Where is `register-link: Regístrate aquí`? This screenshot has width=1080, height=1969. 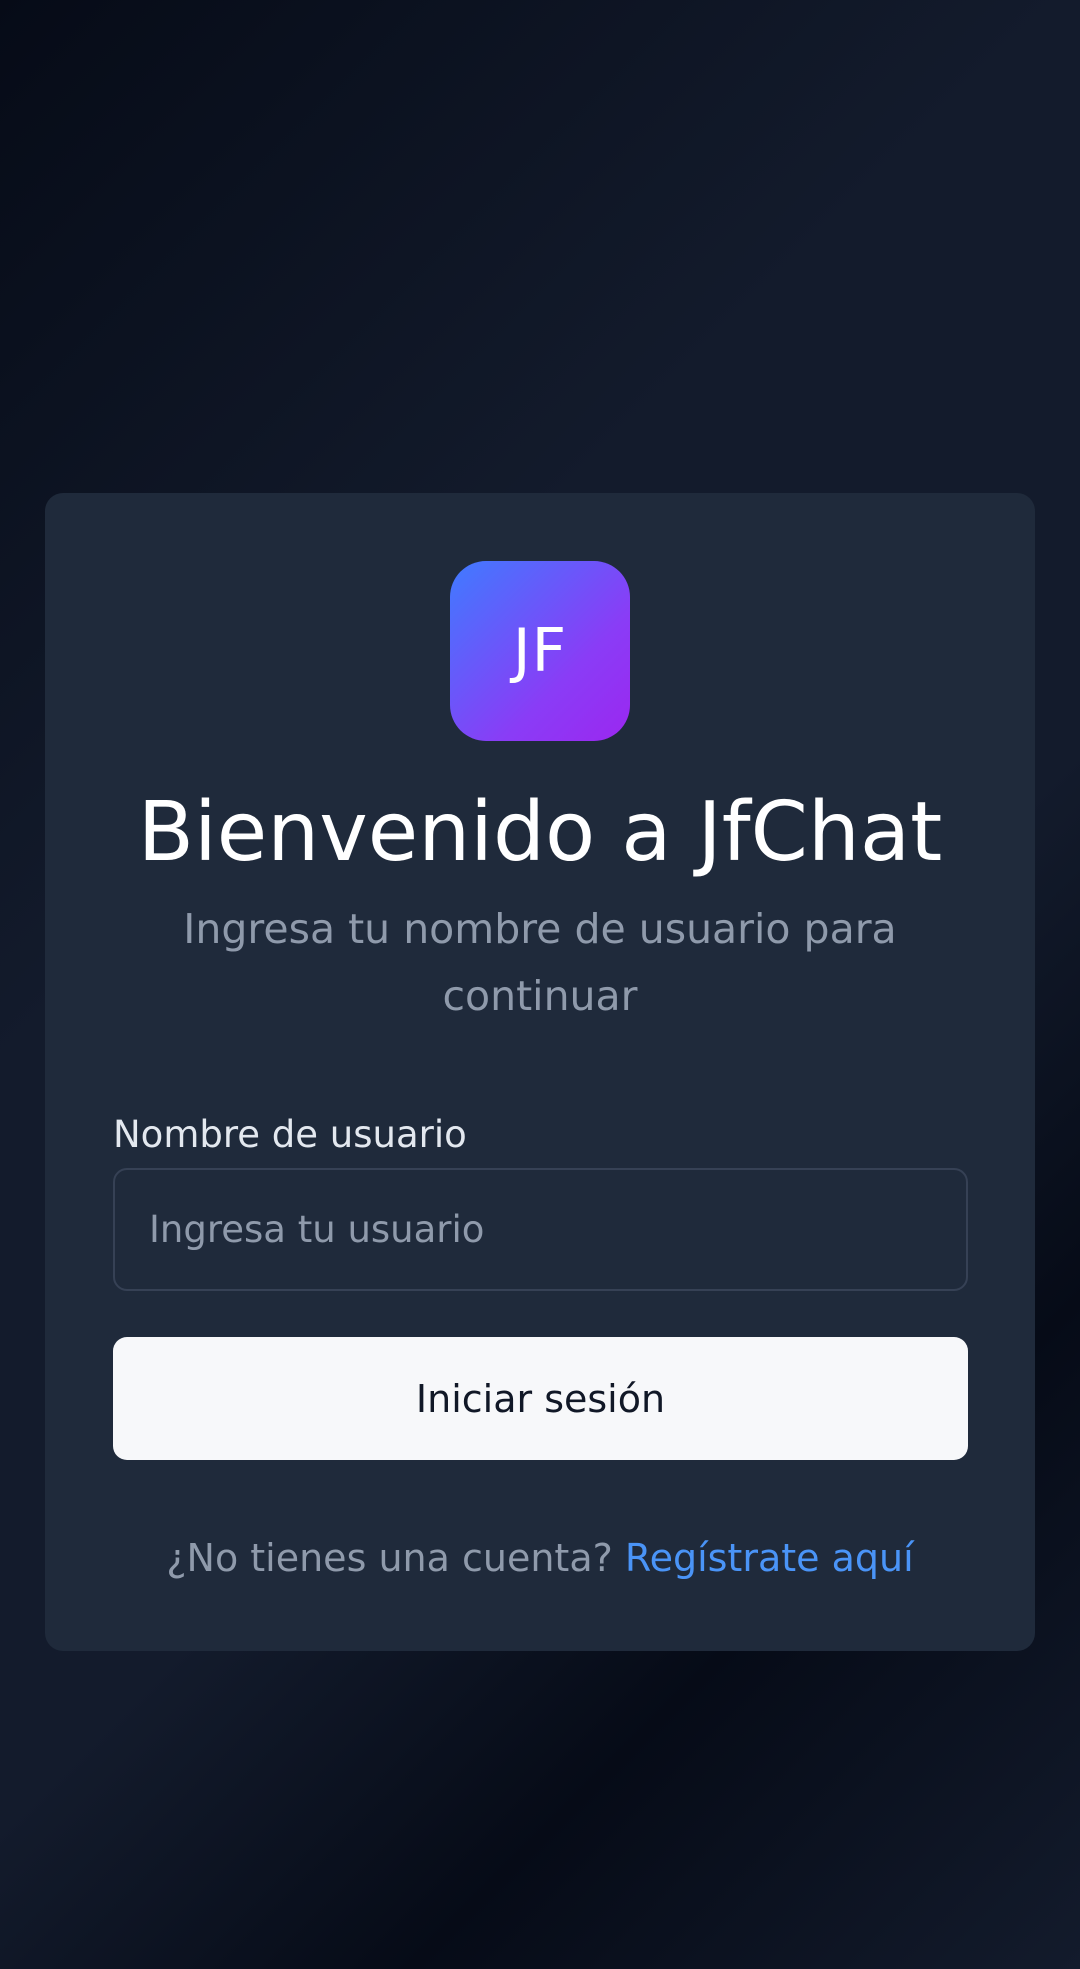
register-link: Regístrate aquí is located at coordinates (769, 1558).